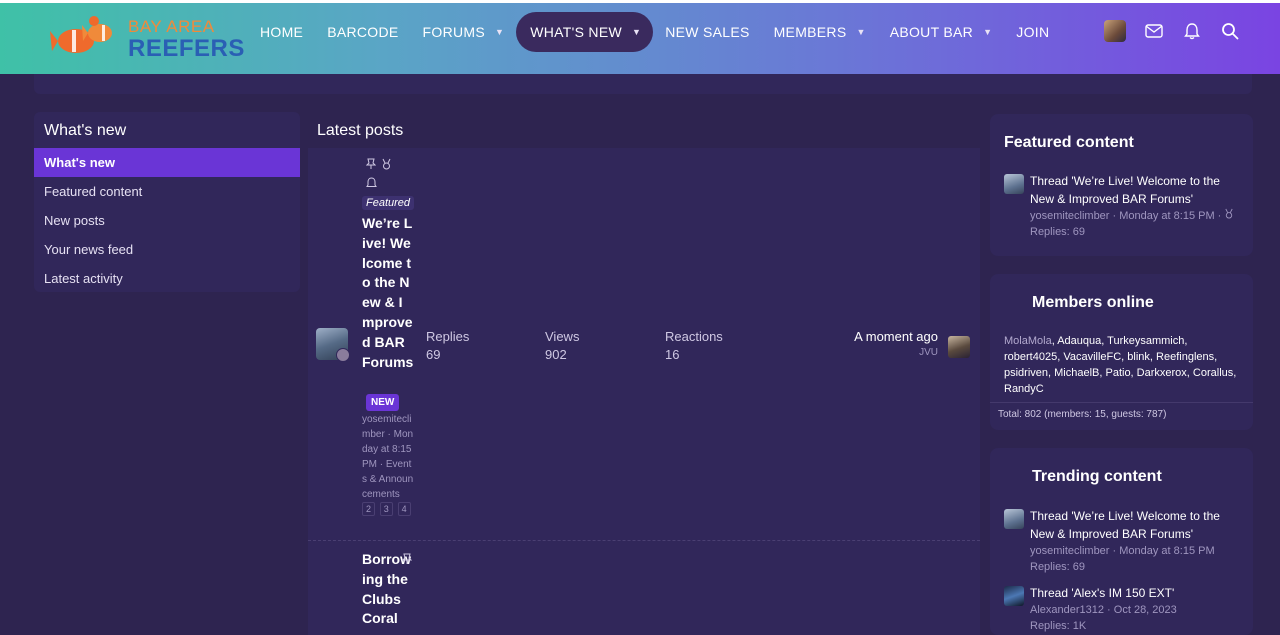  I want to click on page-link: 3, so click(386, 509).